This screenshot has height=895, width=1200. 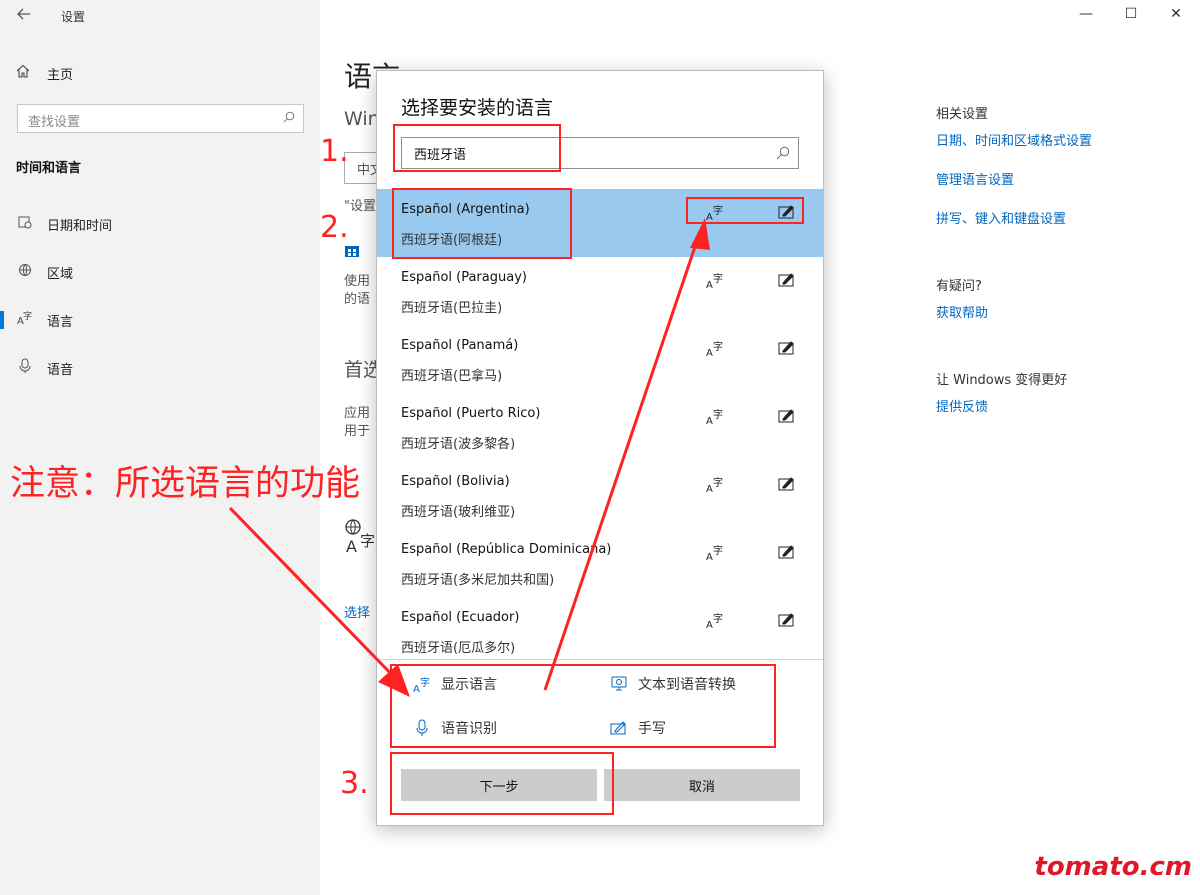 I want to click on sidebar-item-language: A字 语言, so click(x=160, y=320).